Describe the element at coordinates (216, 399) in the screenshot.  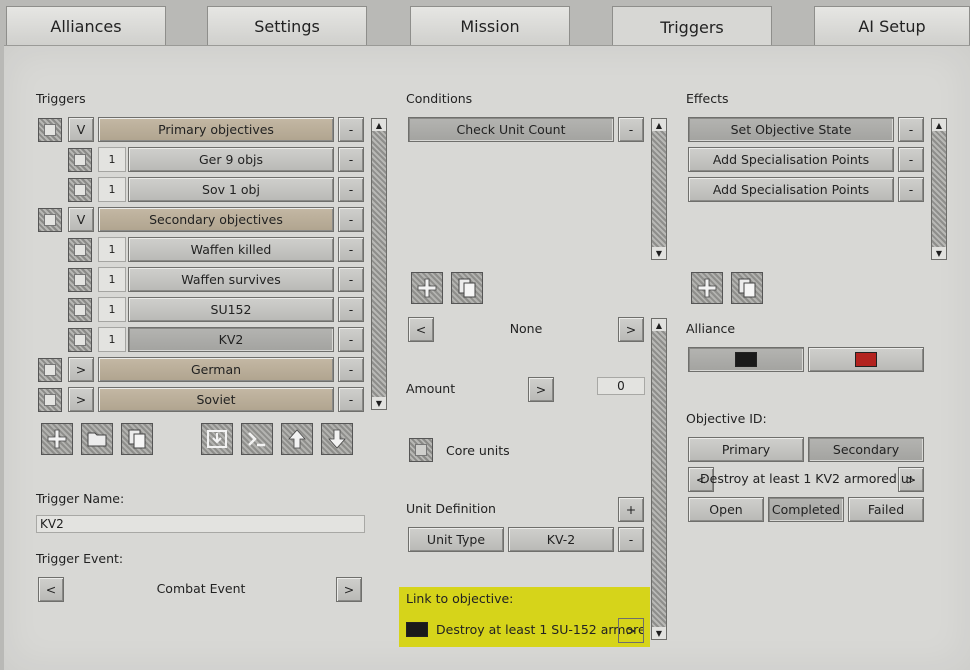
I see `trigger-group-soviet: Soviet` at that location.